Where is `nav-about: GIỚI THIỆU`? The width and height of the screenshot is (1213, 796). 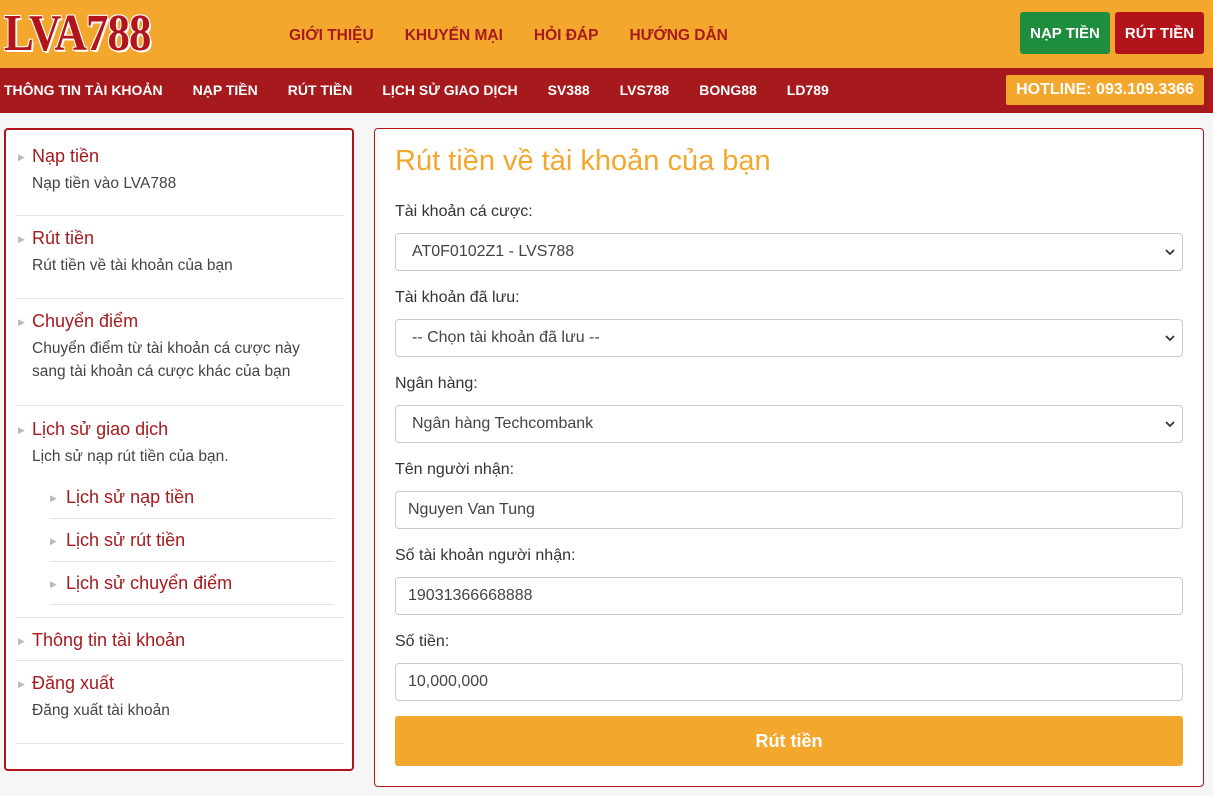
nav-about: GIỚI THIỆU is located at coordinates (331, 36).